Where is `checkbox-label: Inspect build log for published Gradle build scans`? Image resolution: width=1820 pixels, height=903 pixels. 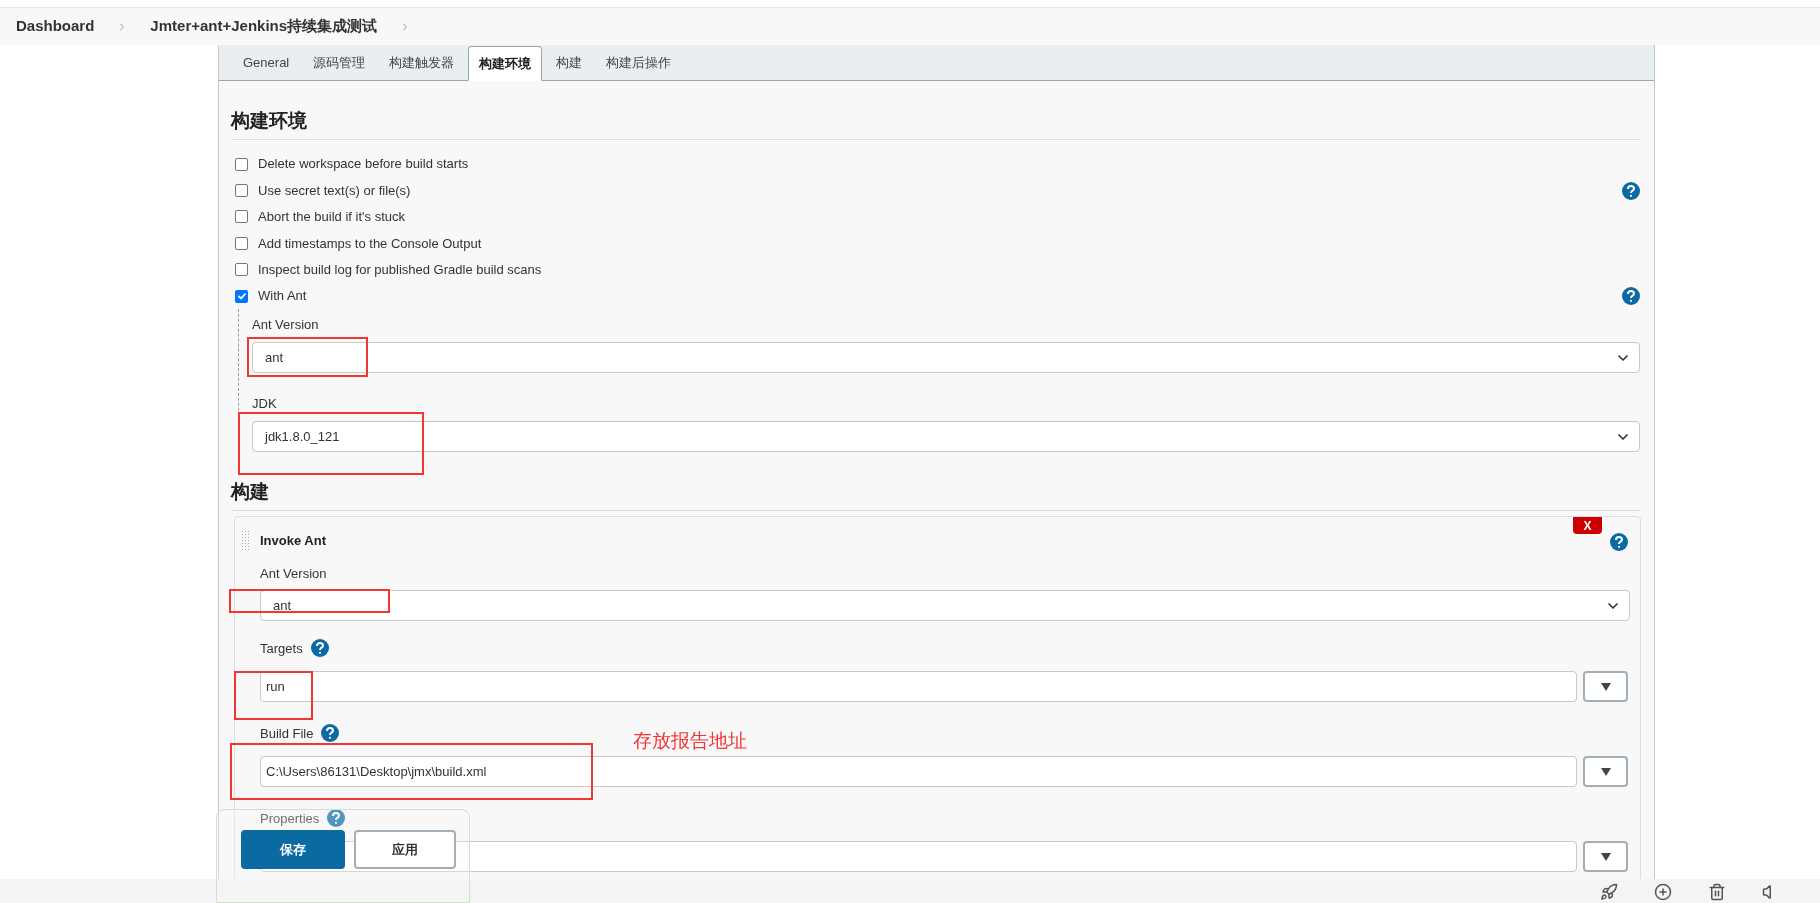 checkbox-label: Inspect build log for published Gradle build scans is located at coordinates (400, 270).